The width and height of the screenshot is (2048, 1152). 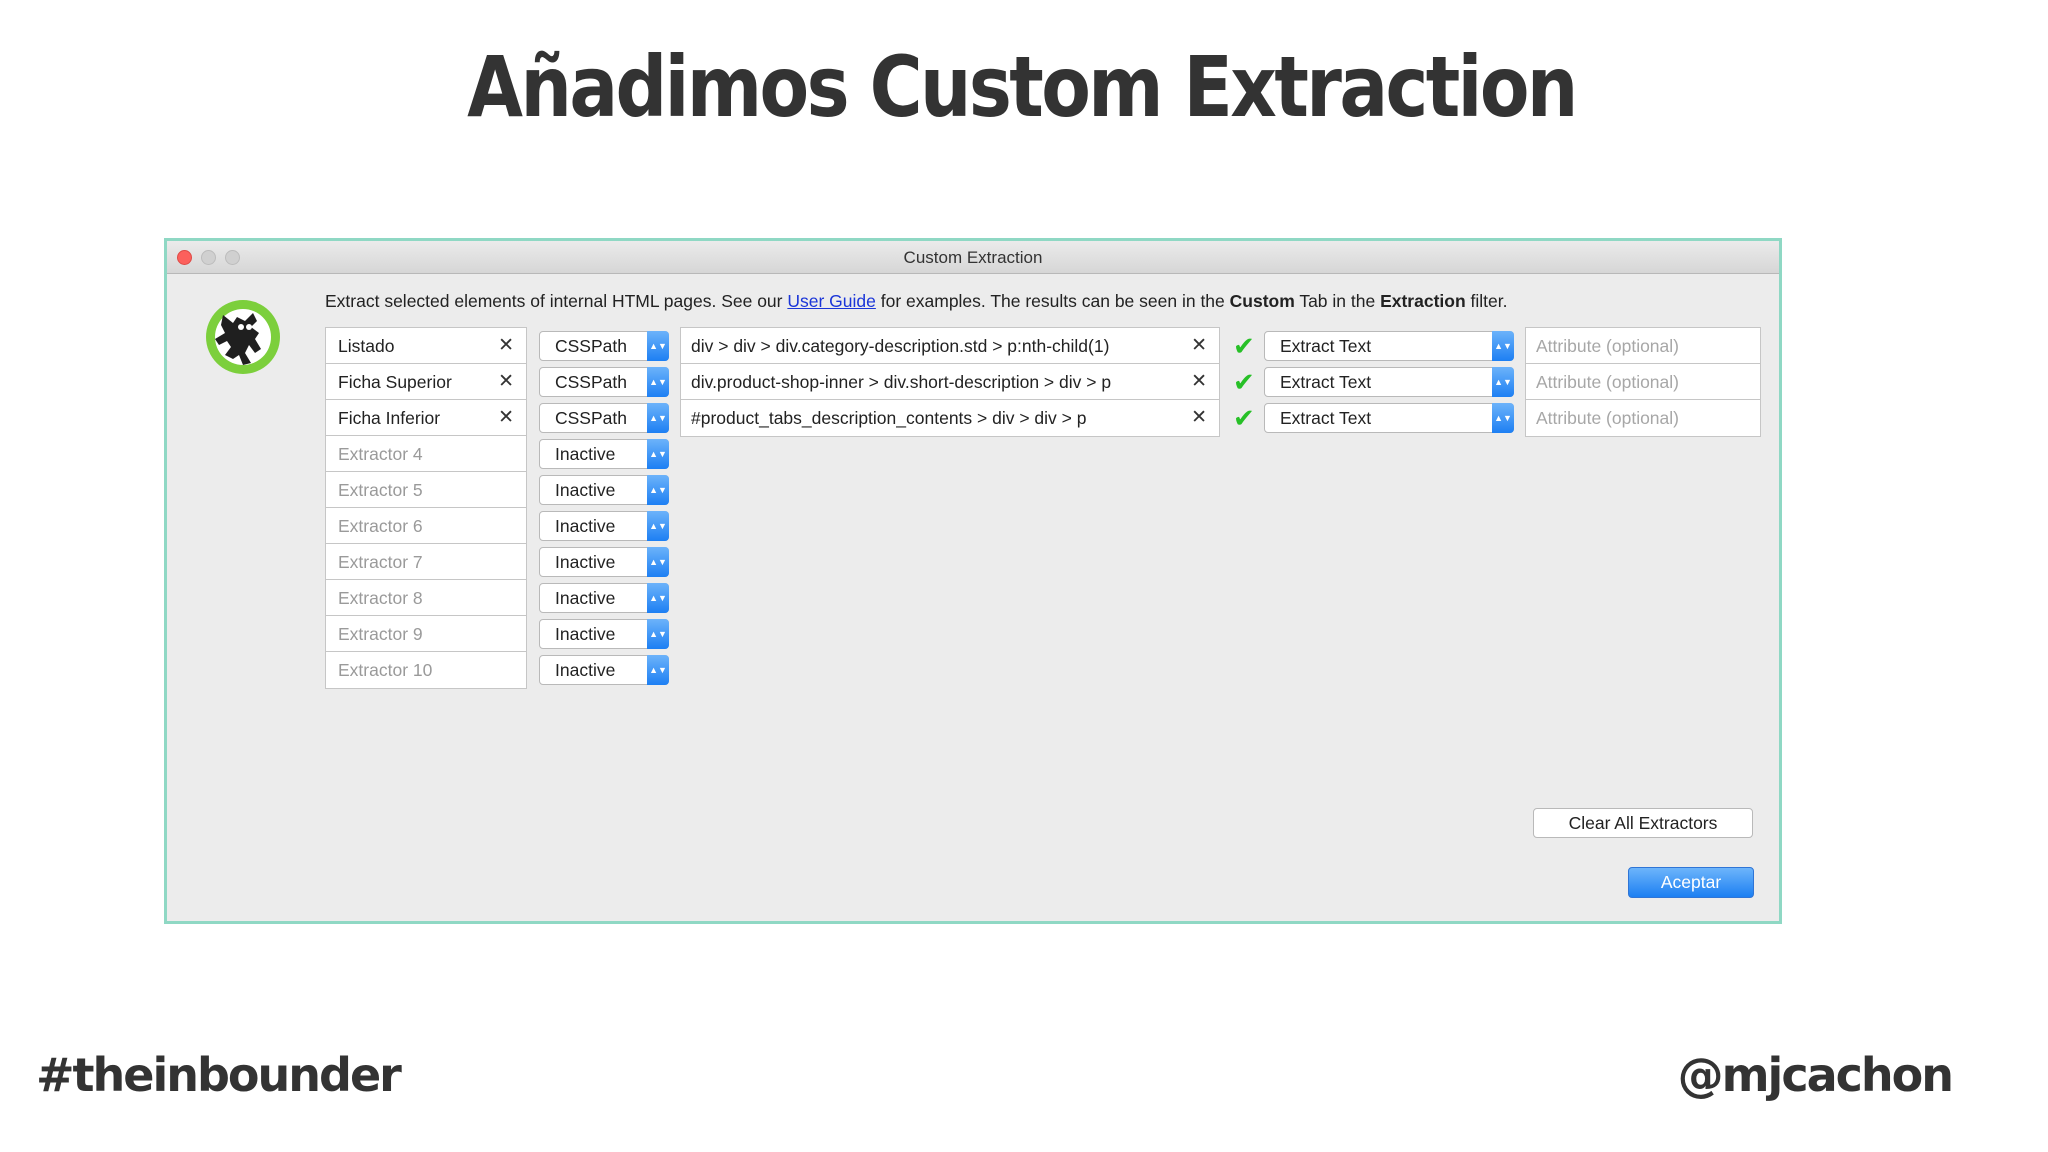 I want to click on extractor-name-field: Extractor 6, so click(x=426, y=526).